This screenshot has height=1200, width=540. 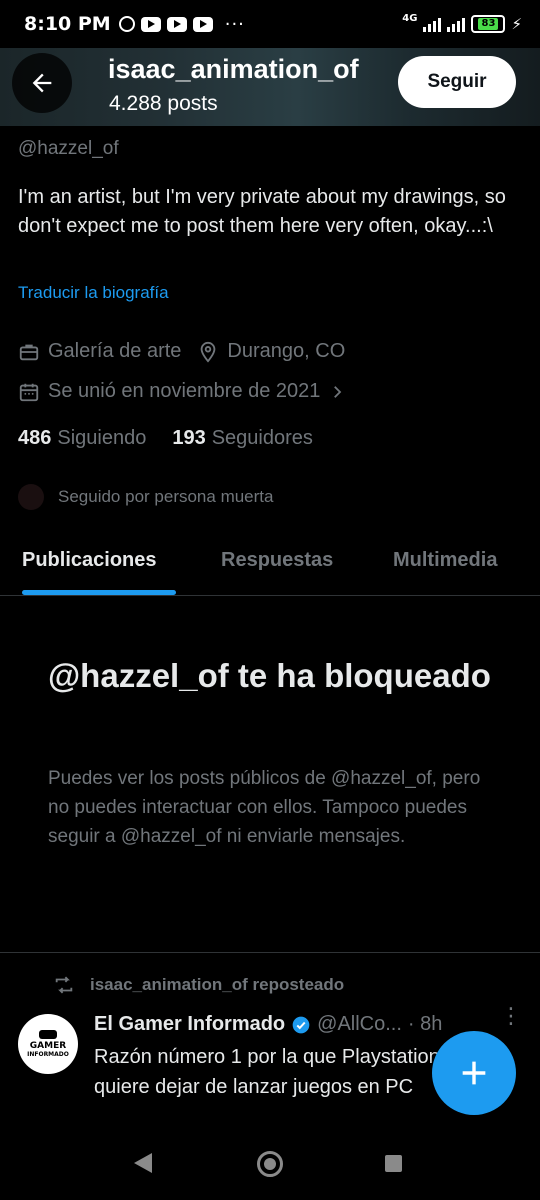 What do you see at coordinates (166, 496) in the screenshot?
I see `followed-by-text: Seguido por persona muerta` at bounding box center [166, 496].